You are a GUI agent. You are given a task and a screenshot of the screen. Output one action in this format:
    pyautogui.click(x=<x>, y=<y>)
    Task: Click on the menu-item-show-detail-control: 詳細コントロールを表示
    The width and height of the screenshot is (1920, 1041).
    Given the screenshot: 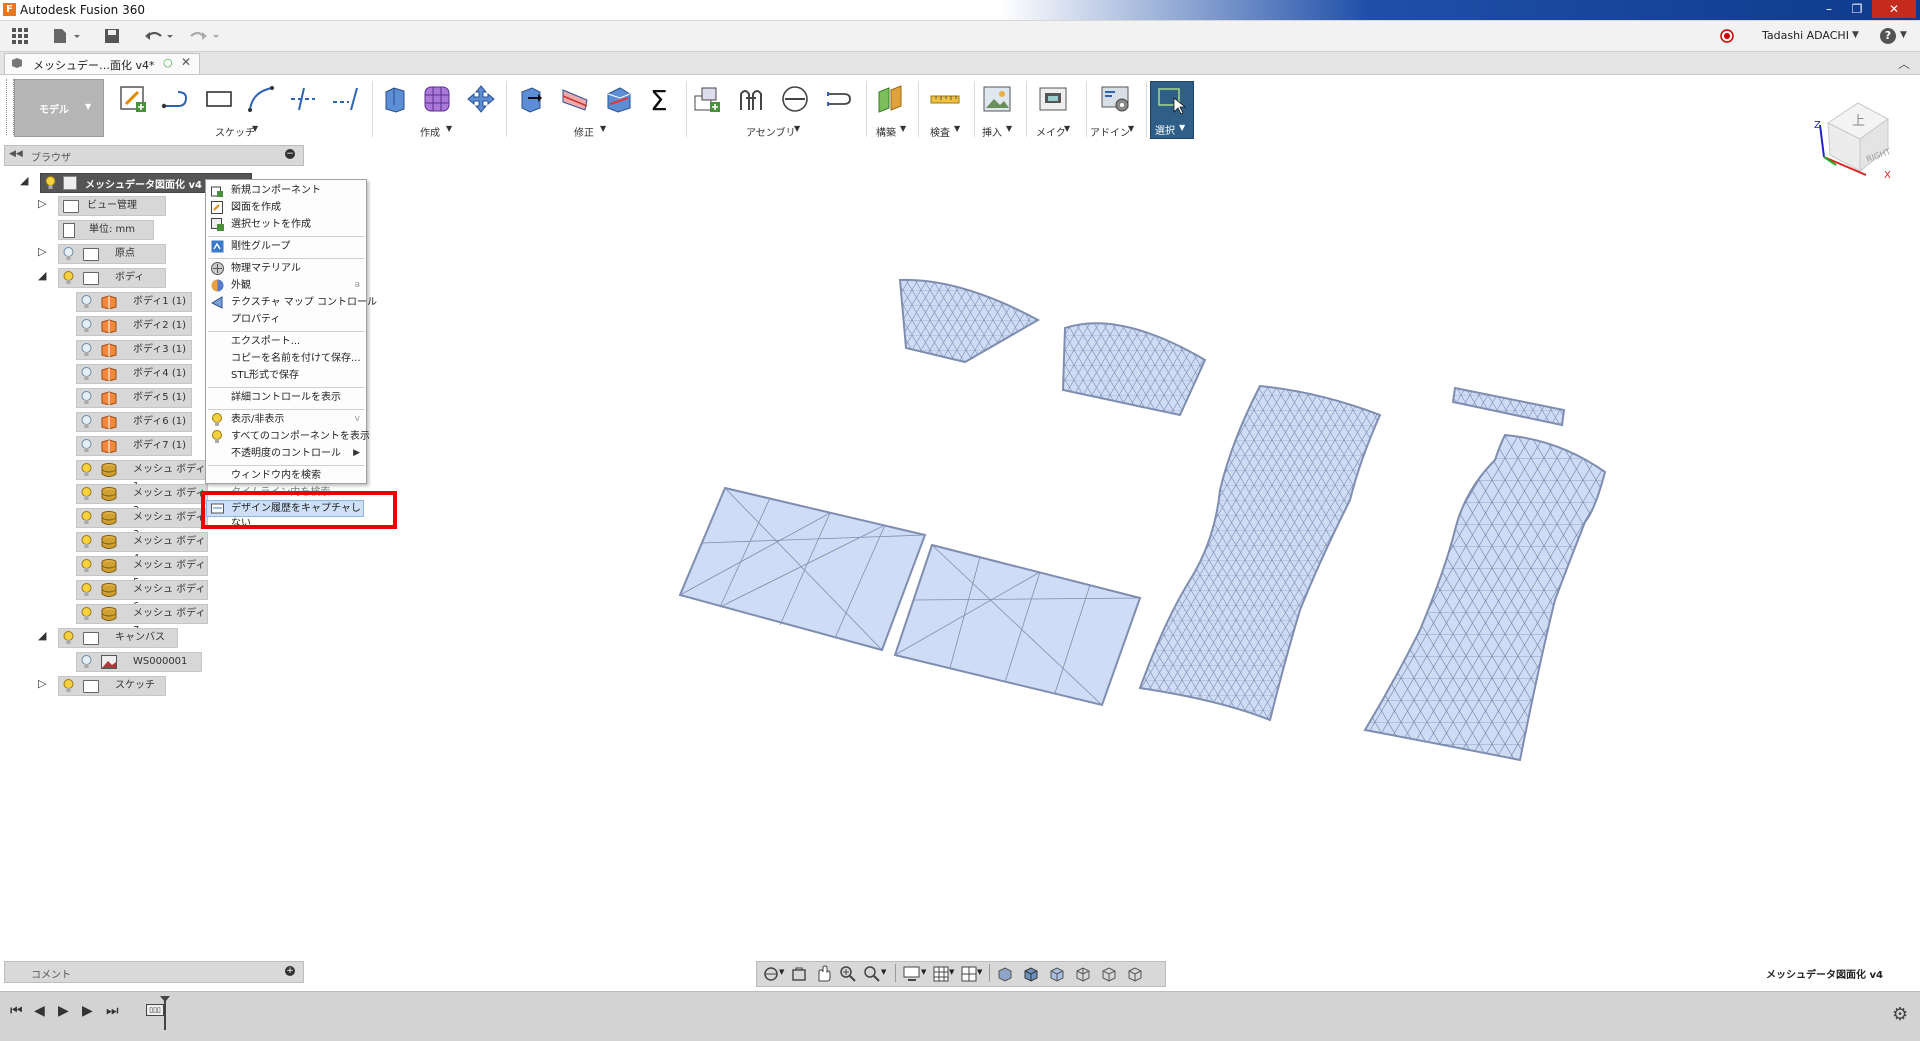 What is the action you would take?
    pyautogui.click(x=286, y=397)
    